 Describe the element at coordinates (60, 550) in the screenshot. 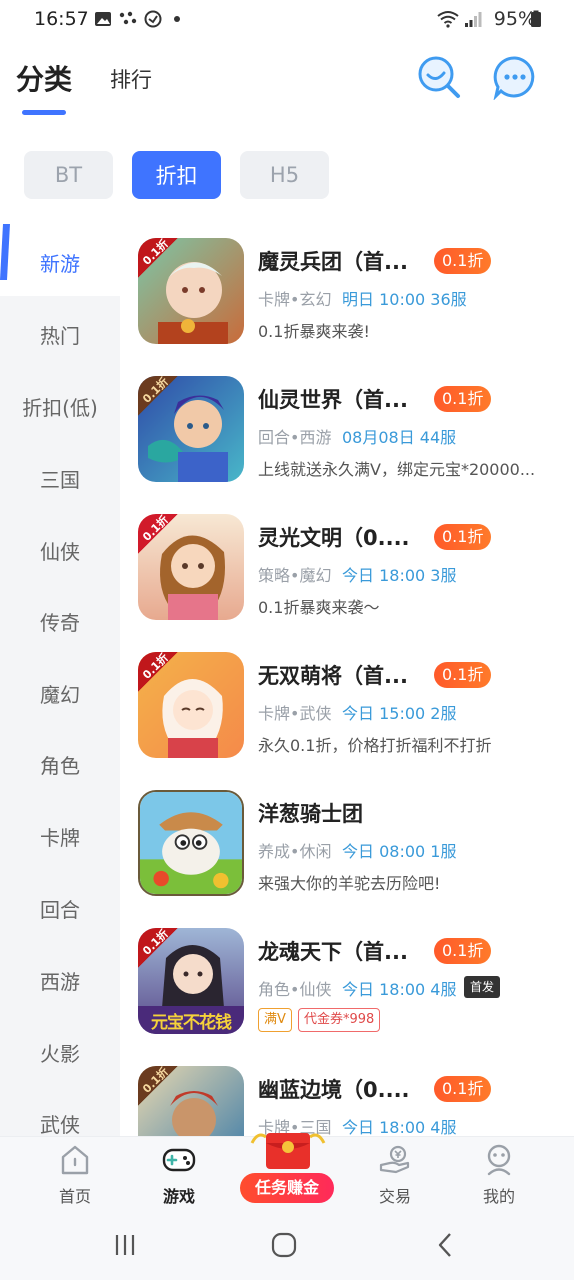

I see `sidebar-item-xianxia: 仙侠` at that location.